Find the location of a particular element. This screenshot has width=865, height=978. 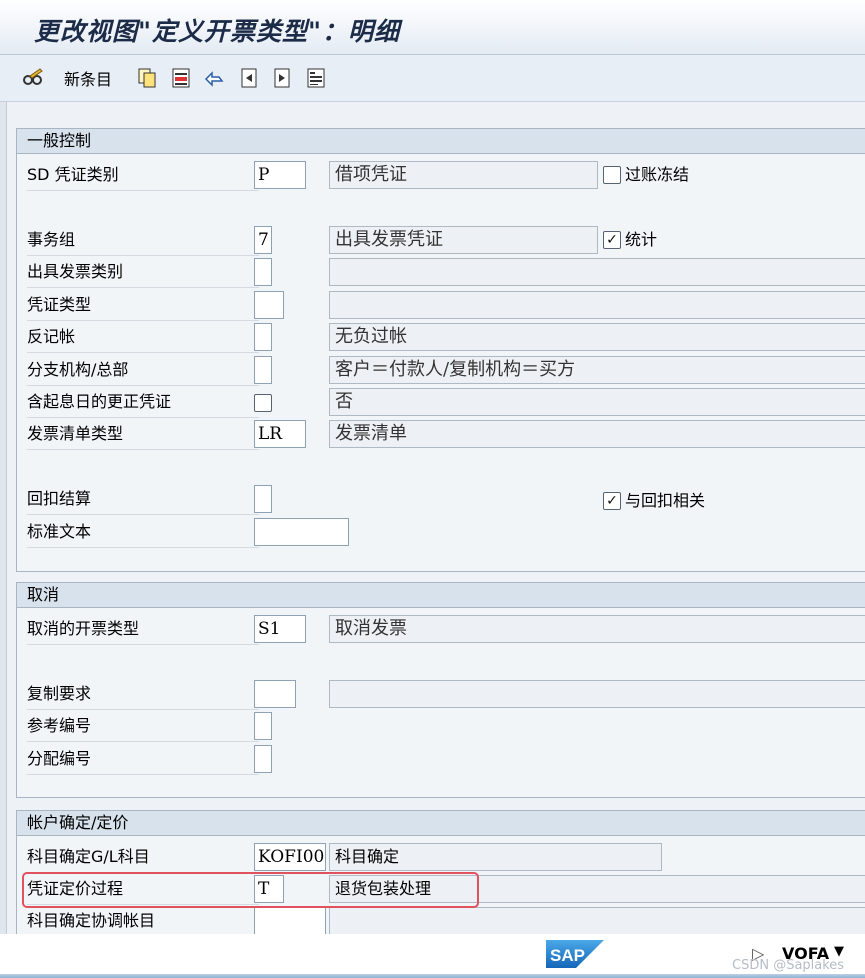

copy-icon is located at coordinates (147, 78).